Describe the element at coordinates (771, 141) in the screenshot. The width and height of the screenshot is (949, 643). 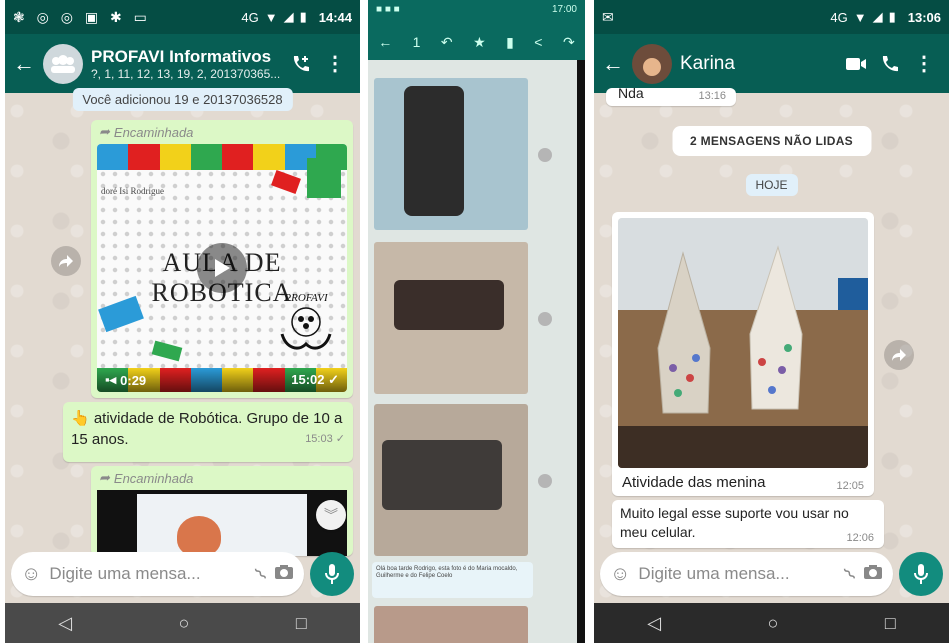
I see `unread-messages-banner: 2 MENSAGENS NÃO LIDAS` at that location.